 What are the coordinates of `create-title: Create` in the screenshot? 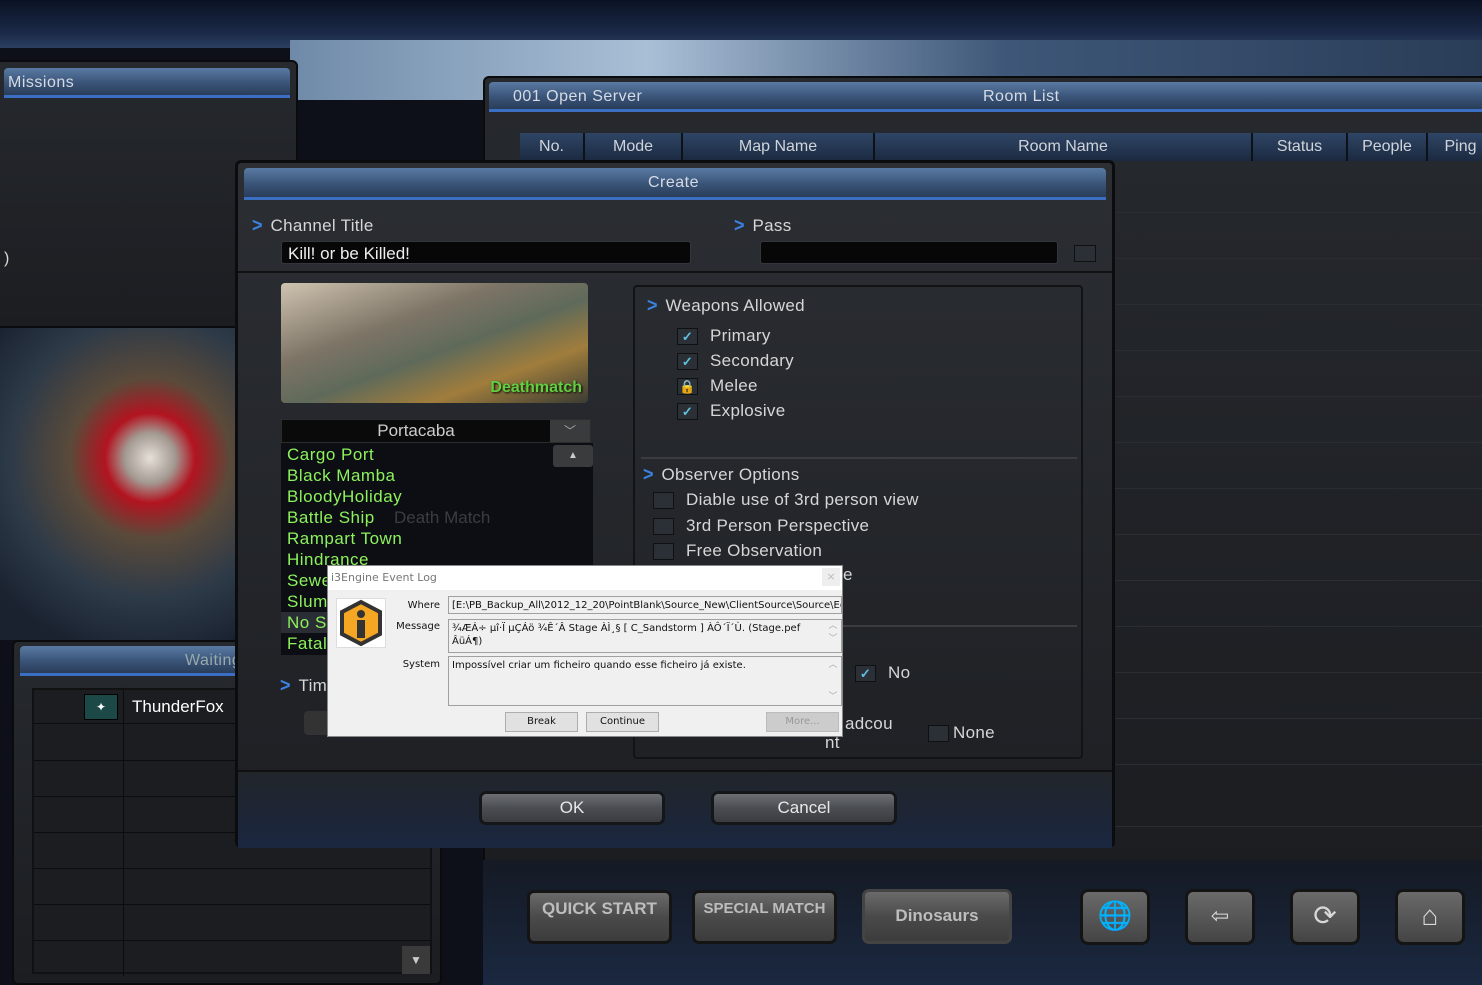 It's located at (674, 182).